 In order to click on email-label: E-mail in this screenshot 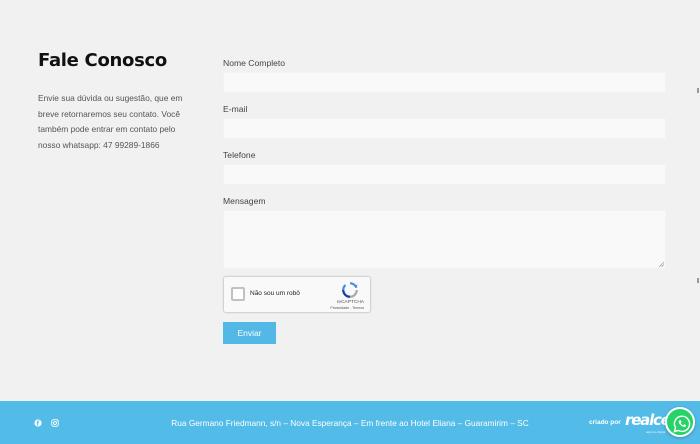, I will do `click(235, 109)`.